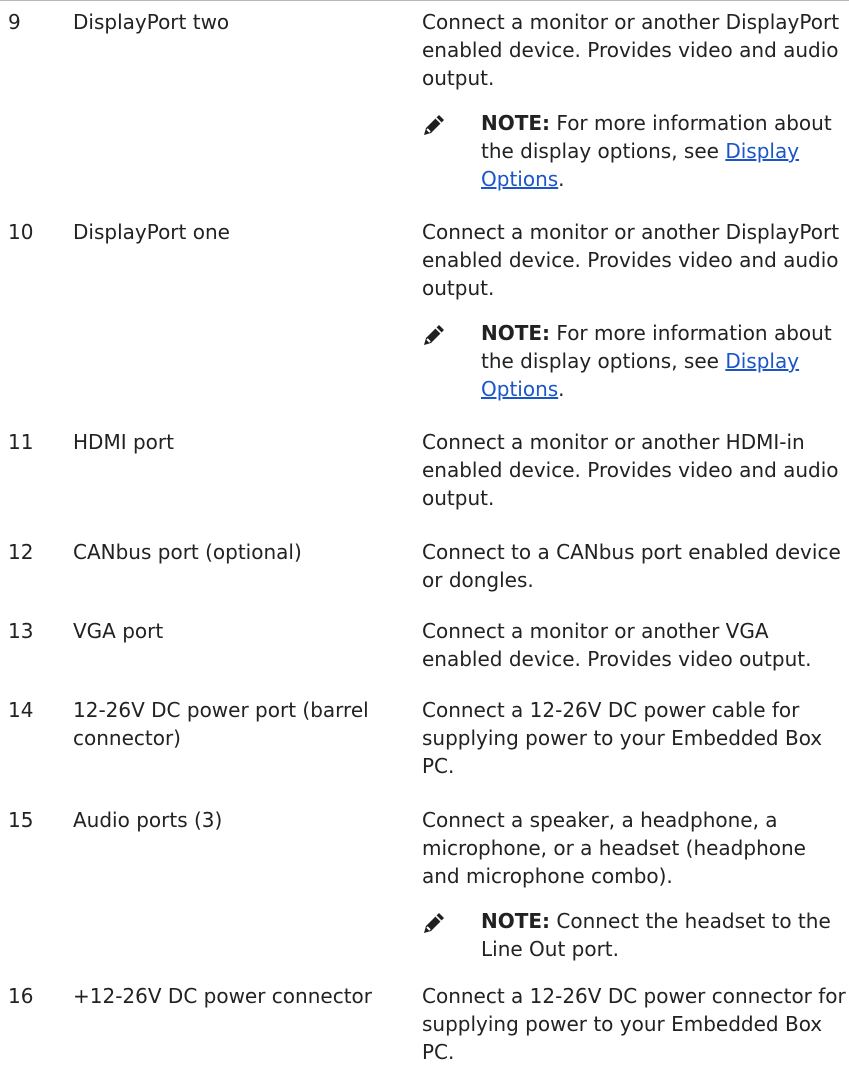 Image resolution: width=849 pixels, height=1066 pixels. What do you see at coordinates (21, 996) in the screenshot?
I see `item-number: 16` at bounding box center [21, 996].